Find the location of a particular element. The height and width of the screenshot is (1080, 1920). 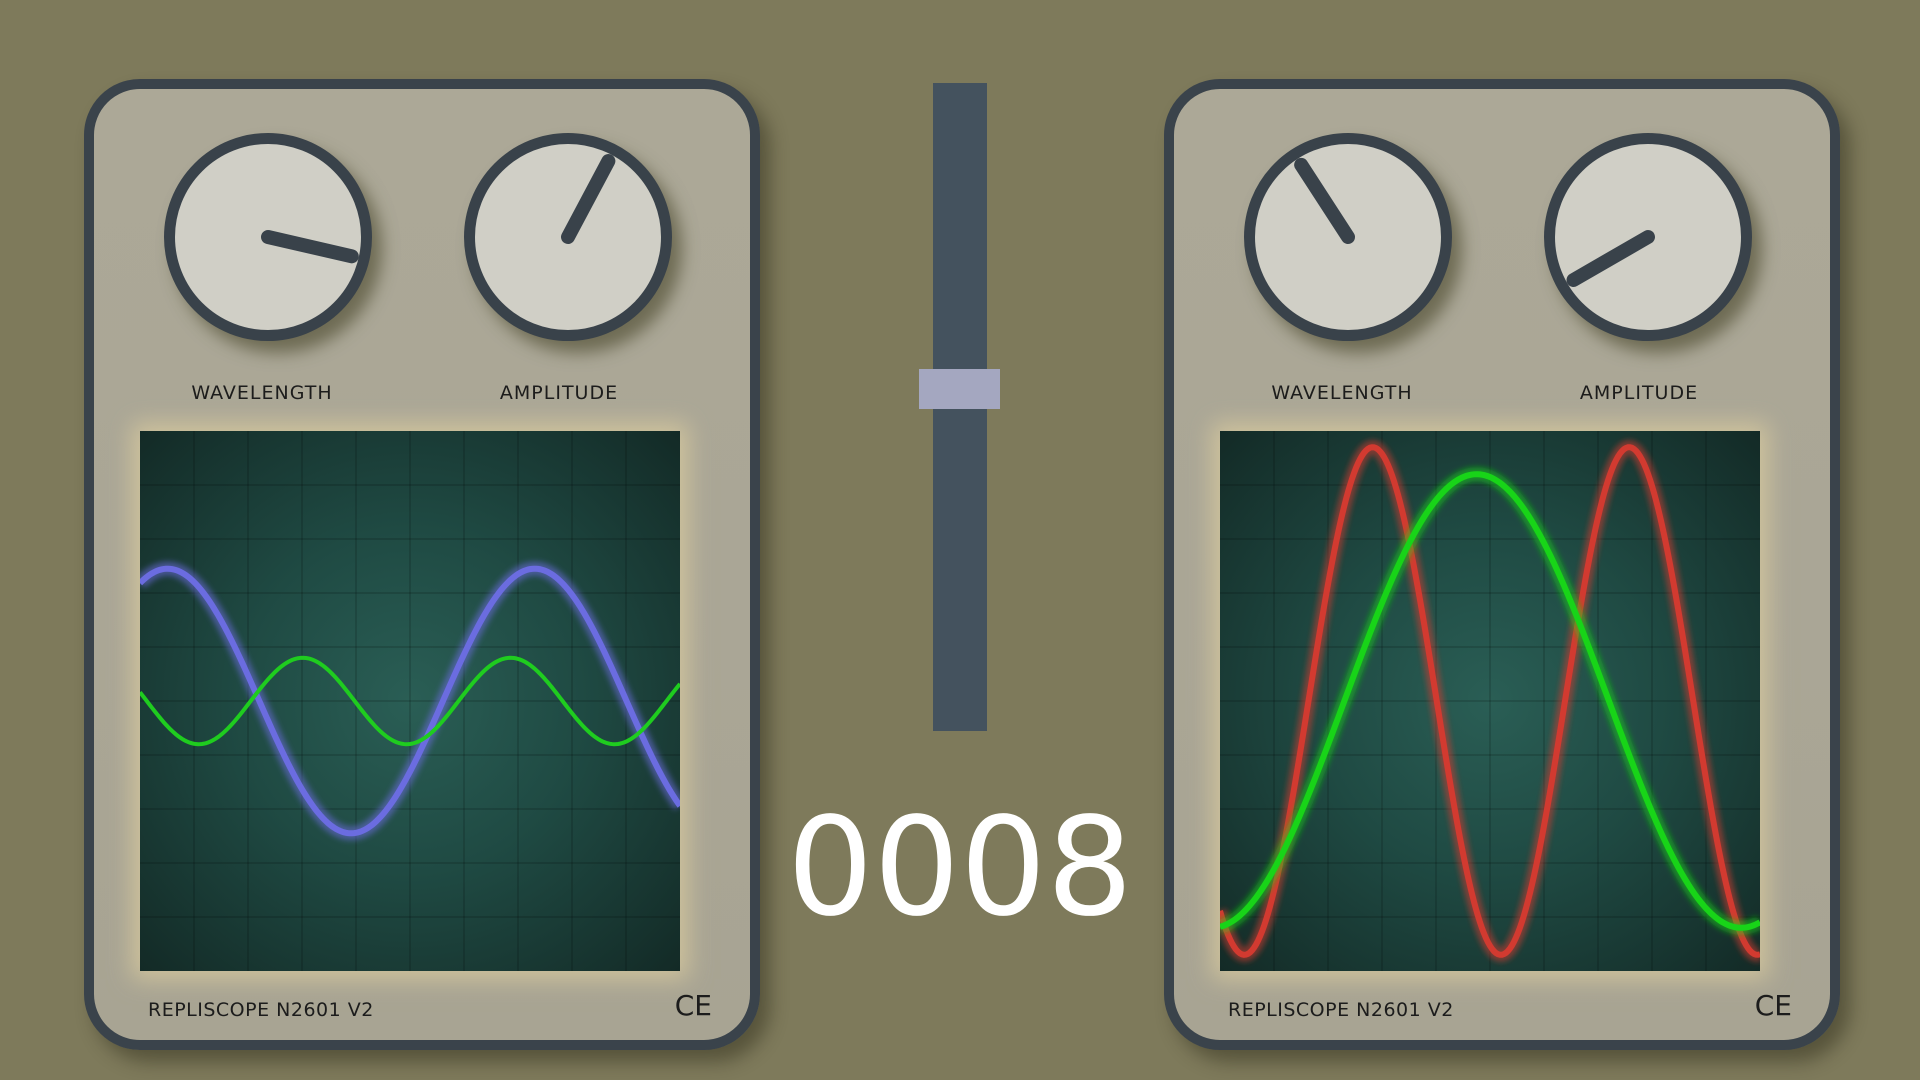

fader-handle is located at coordinates (959, 388).